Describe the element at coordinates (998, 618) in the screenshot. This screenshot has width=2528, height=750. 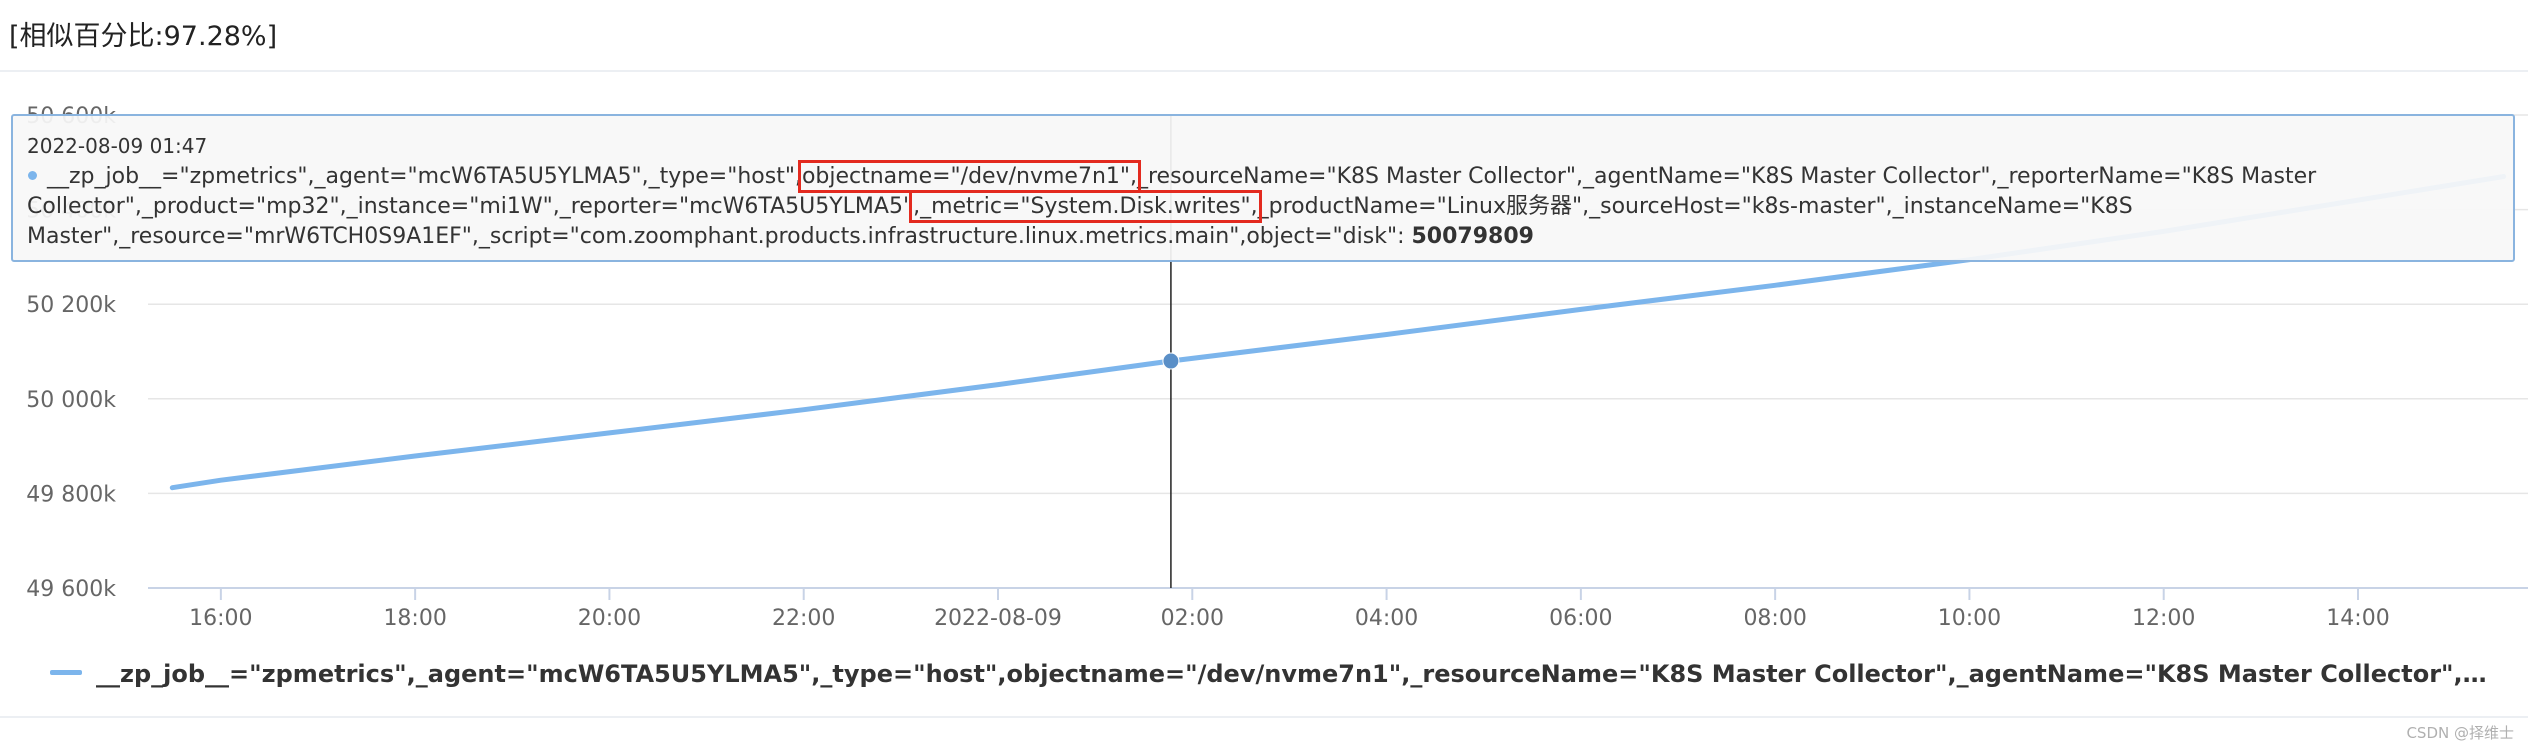
I see `x-tick-label: 2022-08-09` at that location.